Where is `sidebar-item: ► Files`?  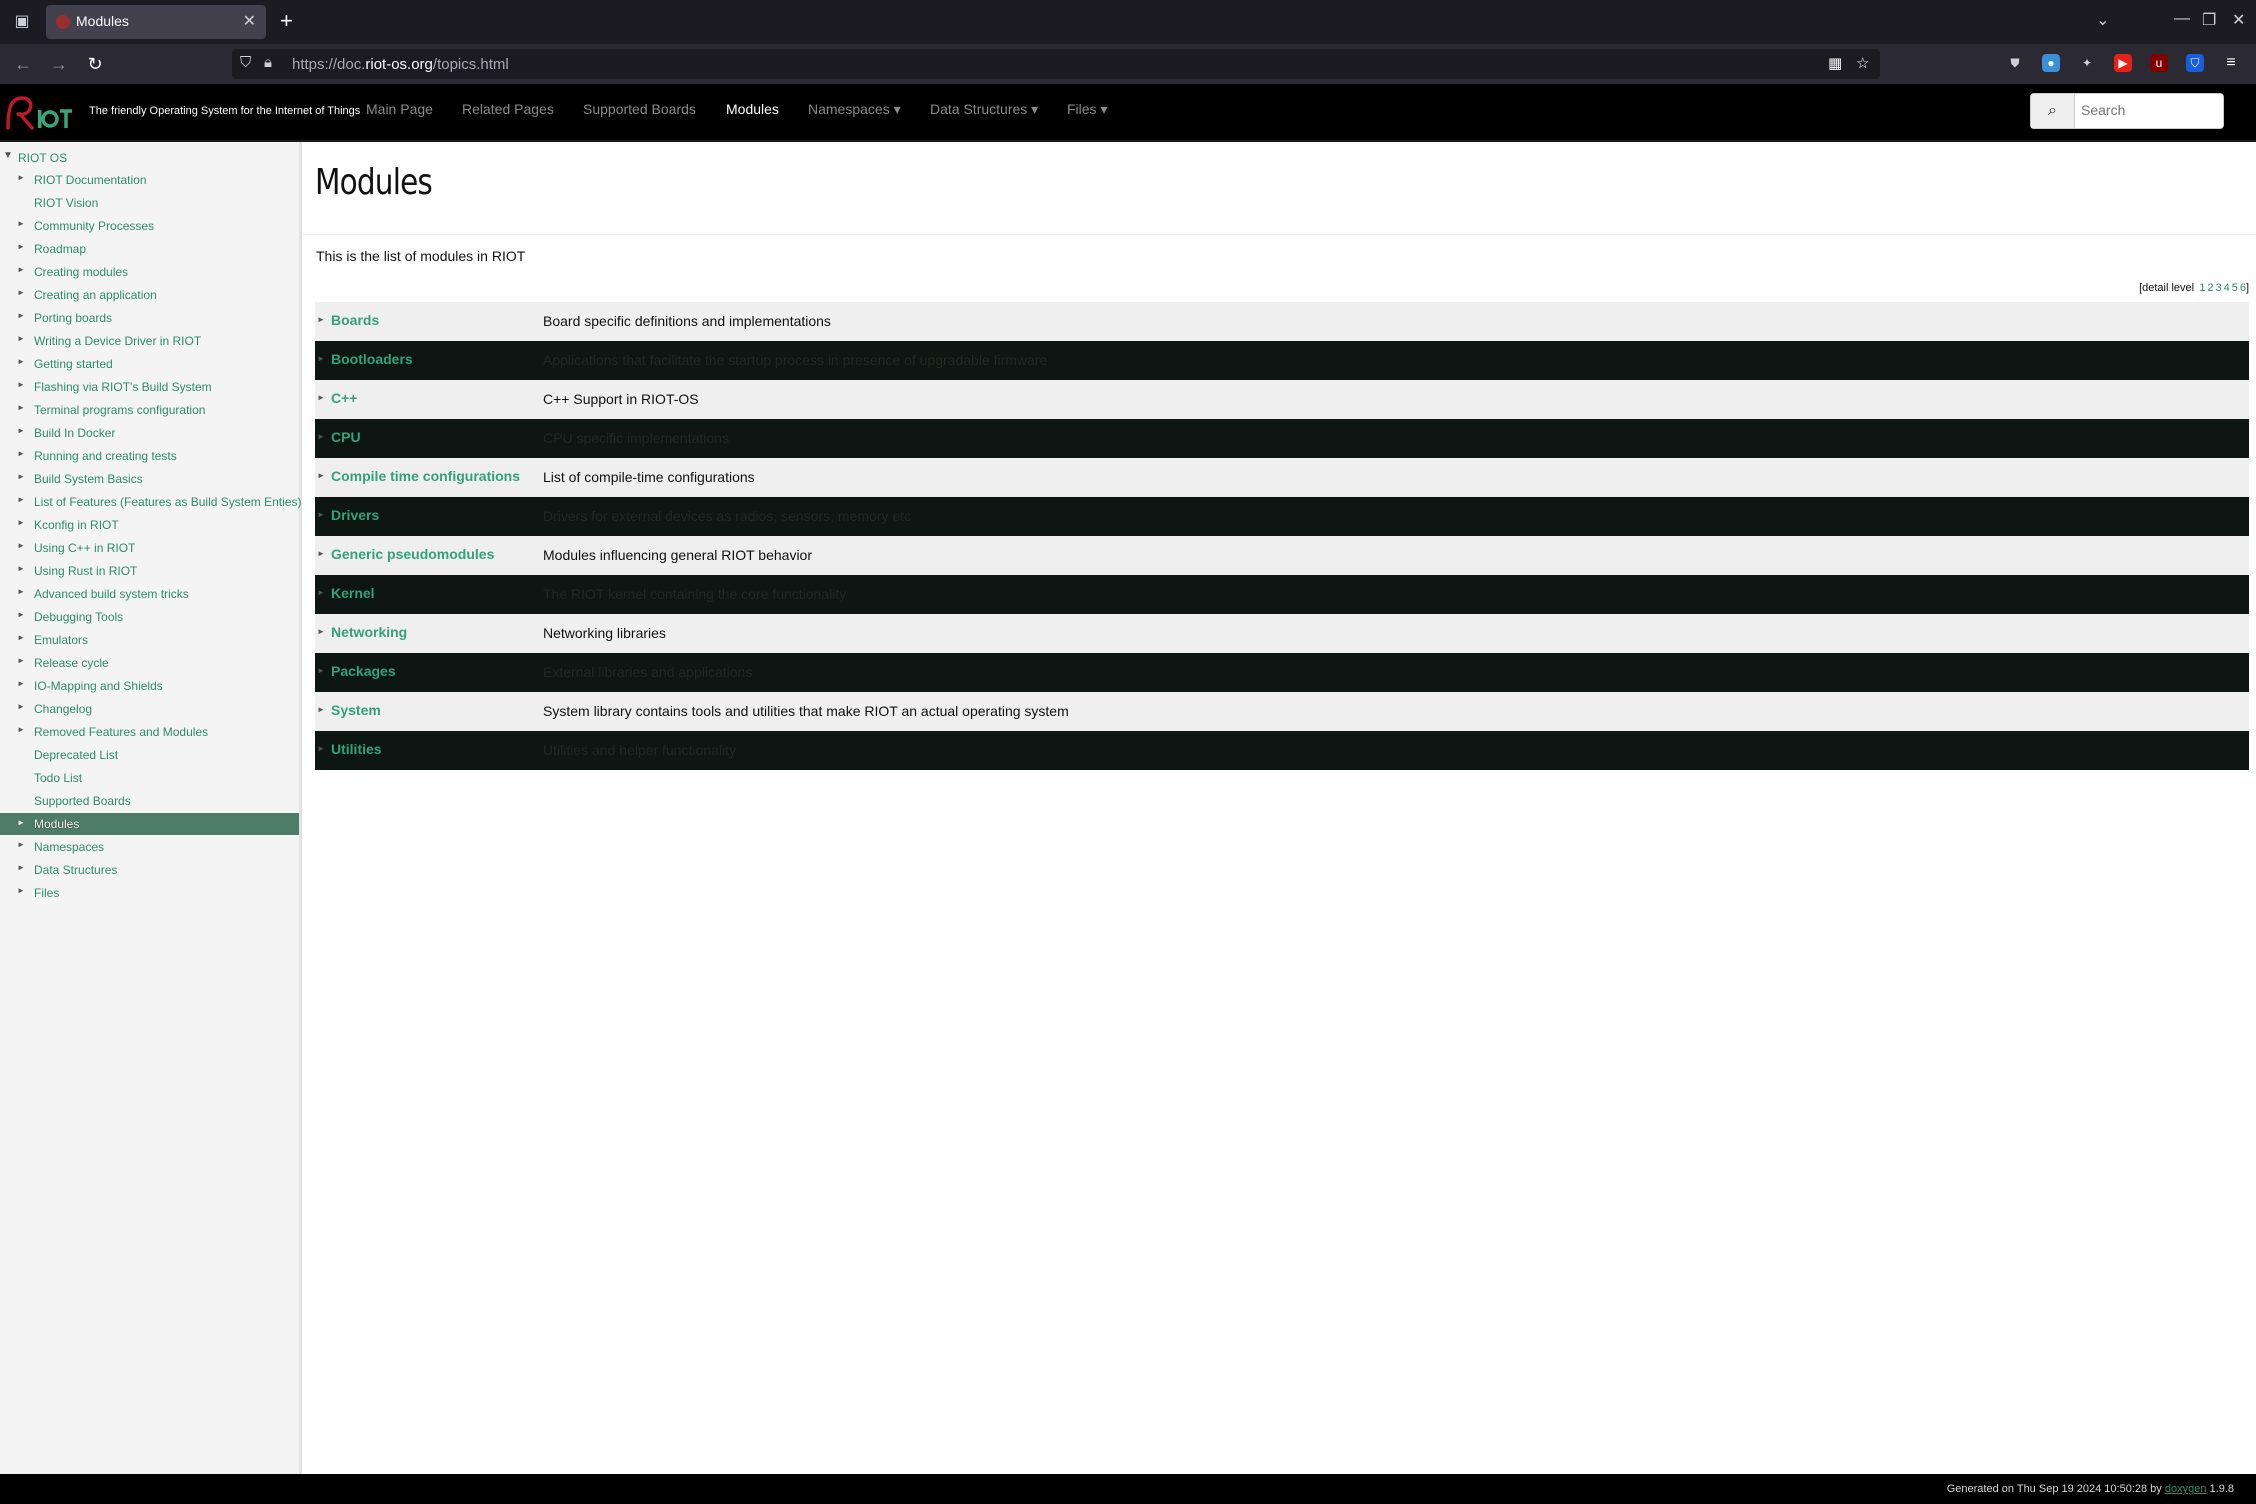 sidebar-item: ► Files is located at coordinates (149, 893).